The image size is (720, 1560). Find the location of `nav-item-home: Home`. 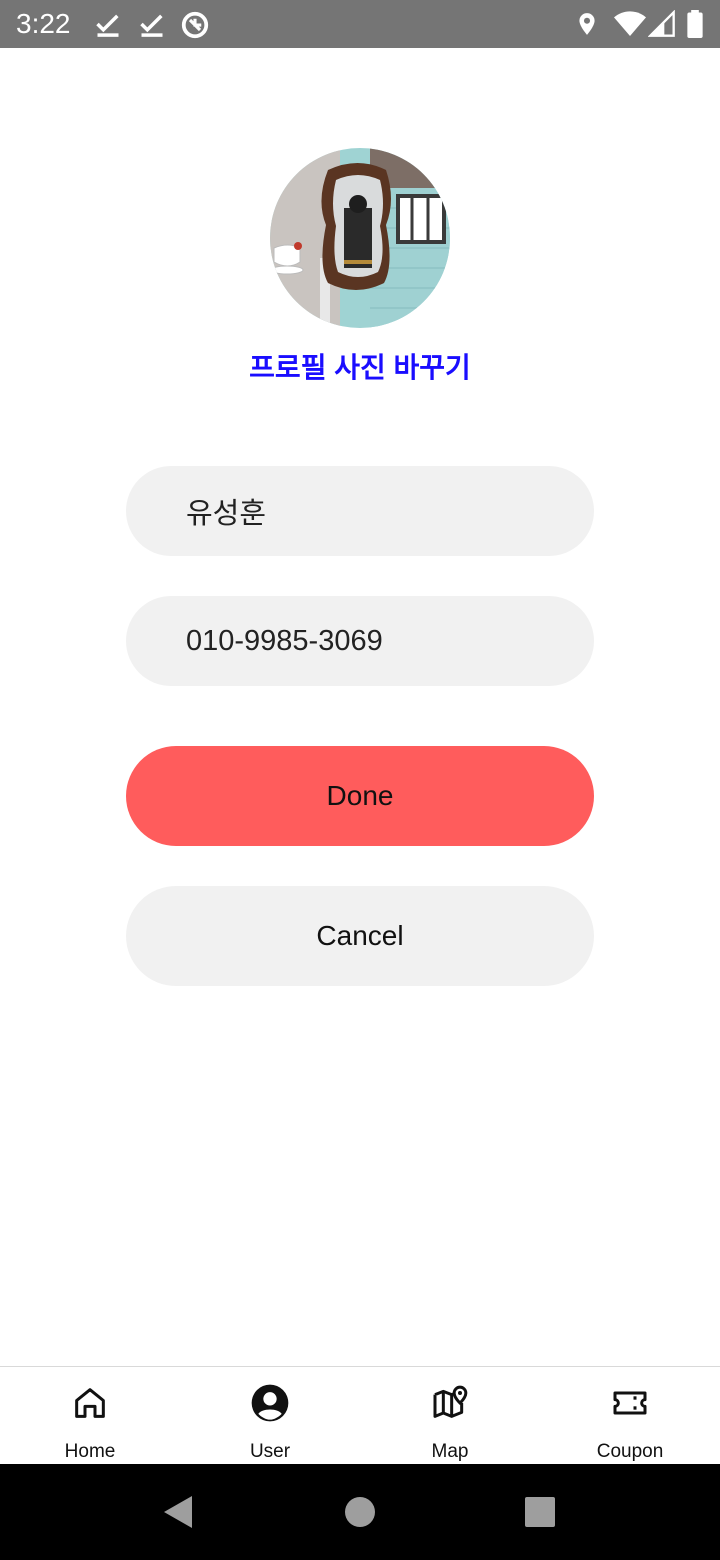

nav-item-home: Home is located at coordinates (90, 1416).